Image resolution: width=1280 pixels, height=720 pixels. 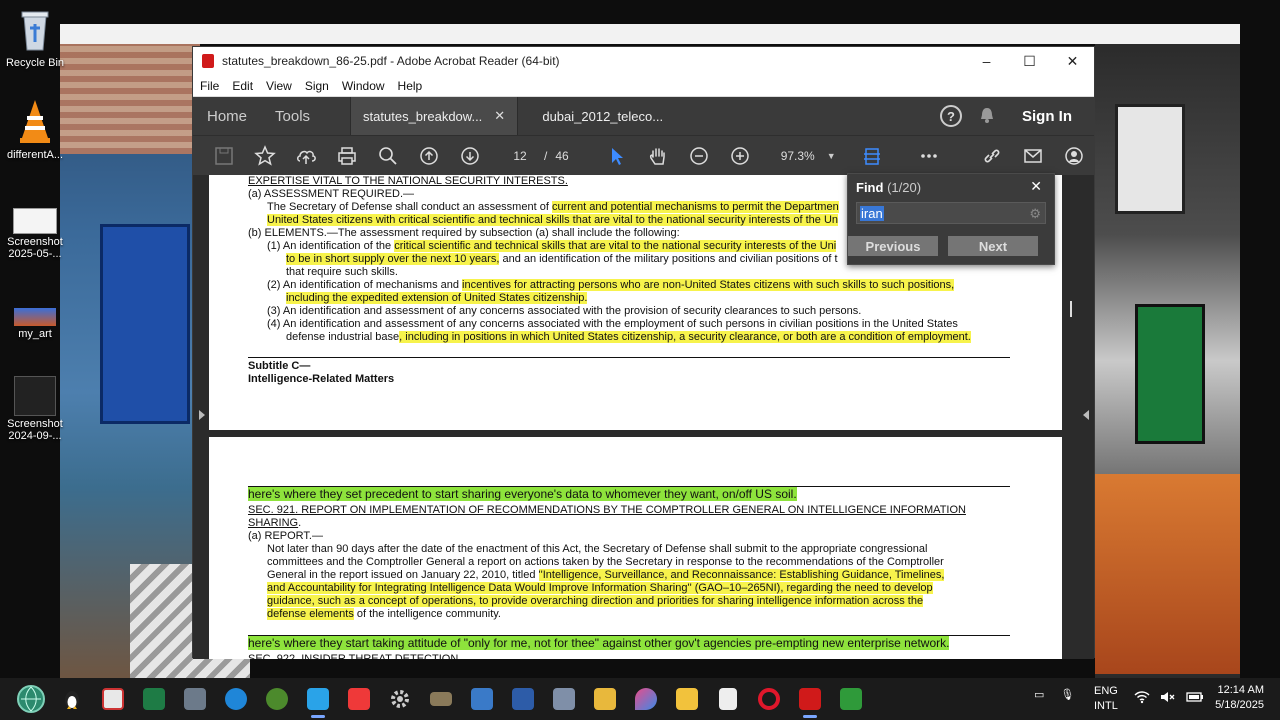 What do you see at coordinates (1039, 694) in the screenshot?
I see `device-icon: ▭` at bounding box center [1039, 694].